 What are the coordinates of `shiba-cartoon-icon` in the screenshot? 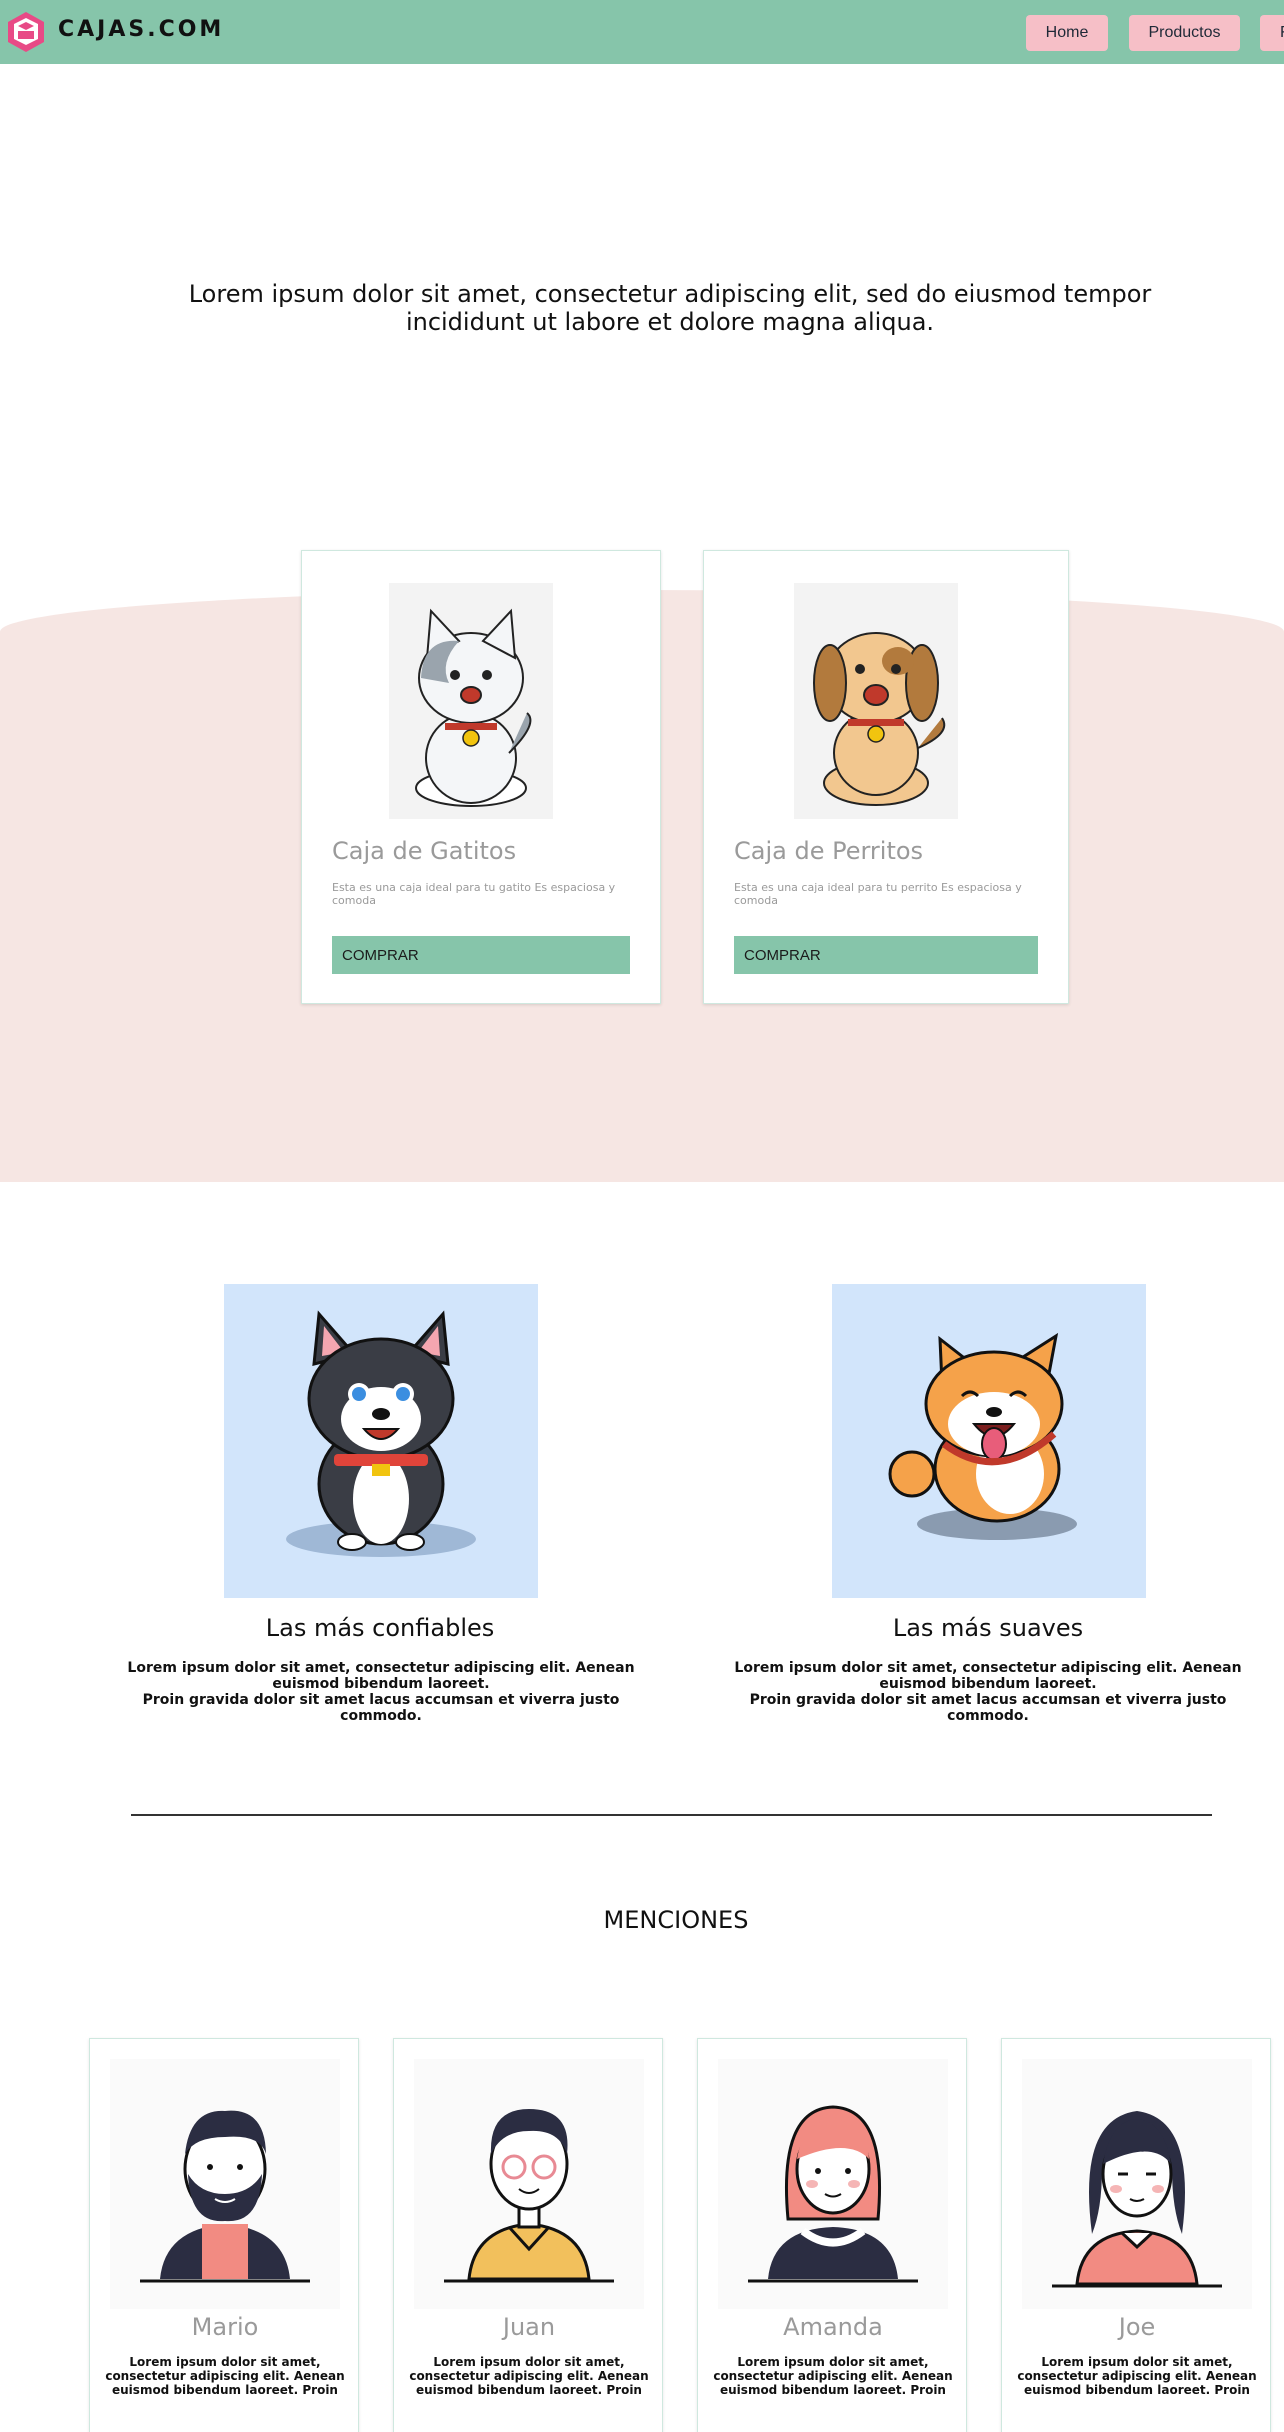 It's located at (982, 1436).